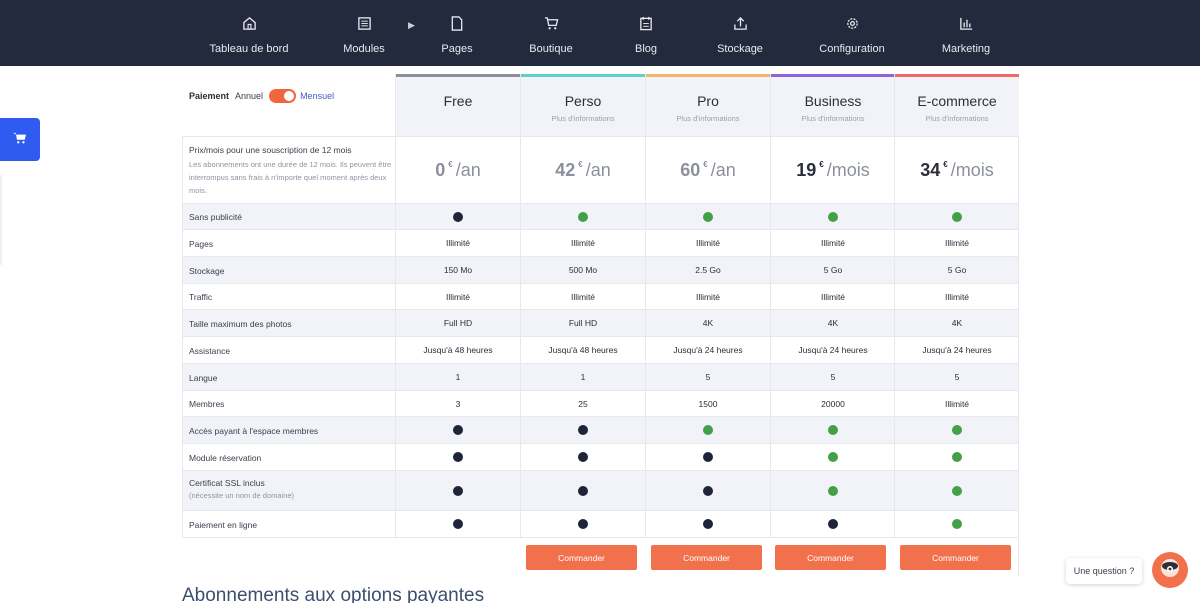 This screenshot has height=603, width=1200. Describe the element at coordinates (289, 96) in the screenshot. I see `switch-knob` at that location.